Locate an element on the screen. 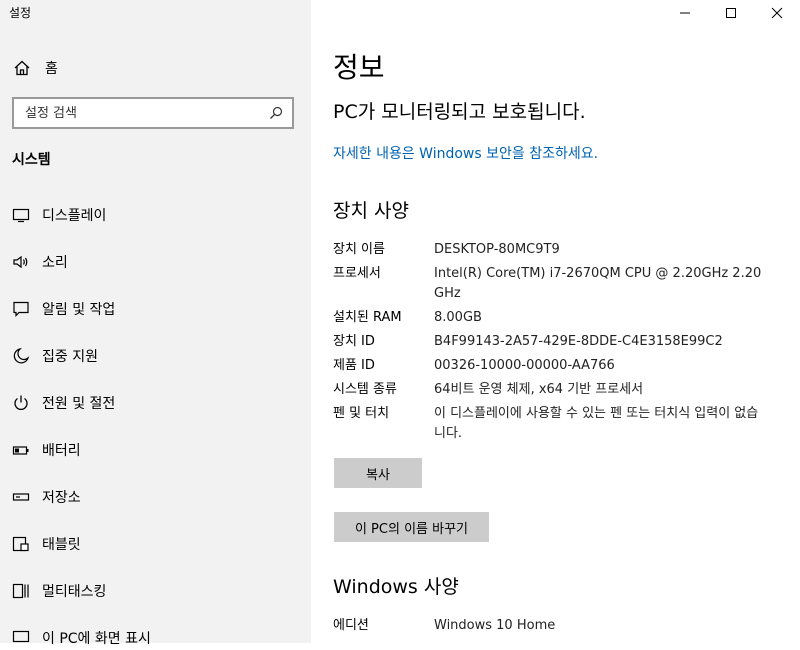  copy-button: 복사 is located at coordinates (378, 473).